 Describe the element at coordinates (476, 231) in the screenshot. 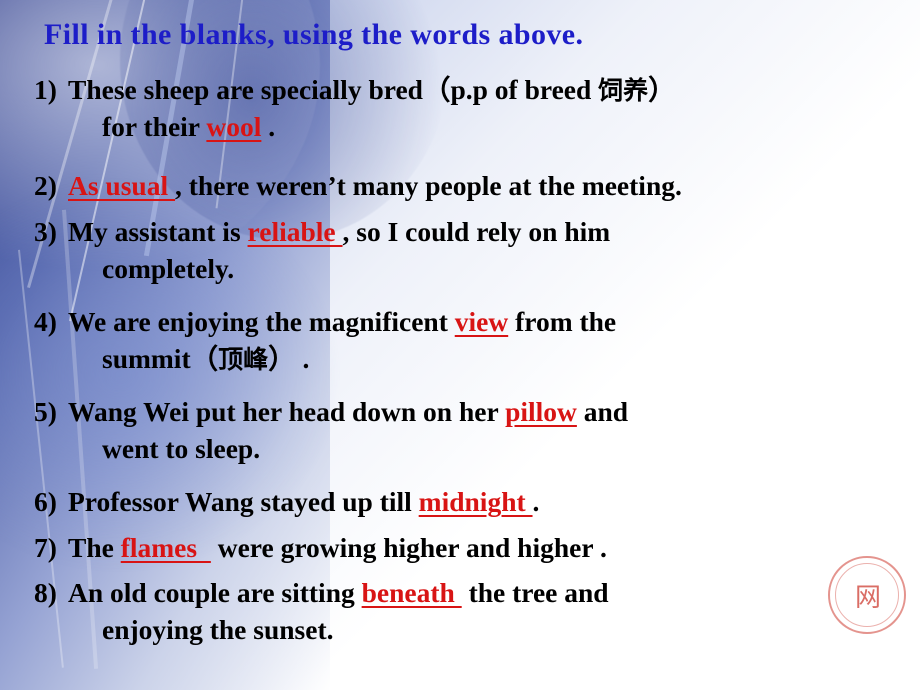

I see `item-text: , so I could rely on him` at that location.